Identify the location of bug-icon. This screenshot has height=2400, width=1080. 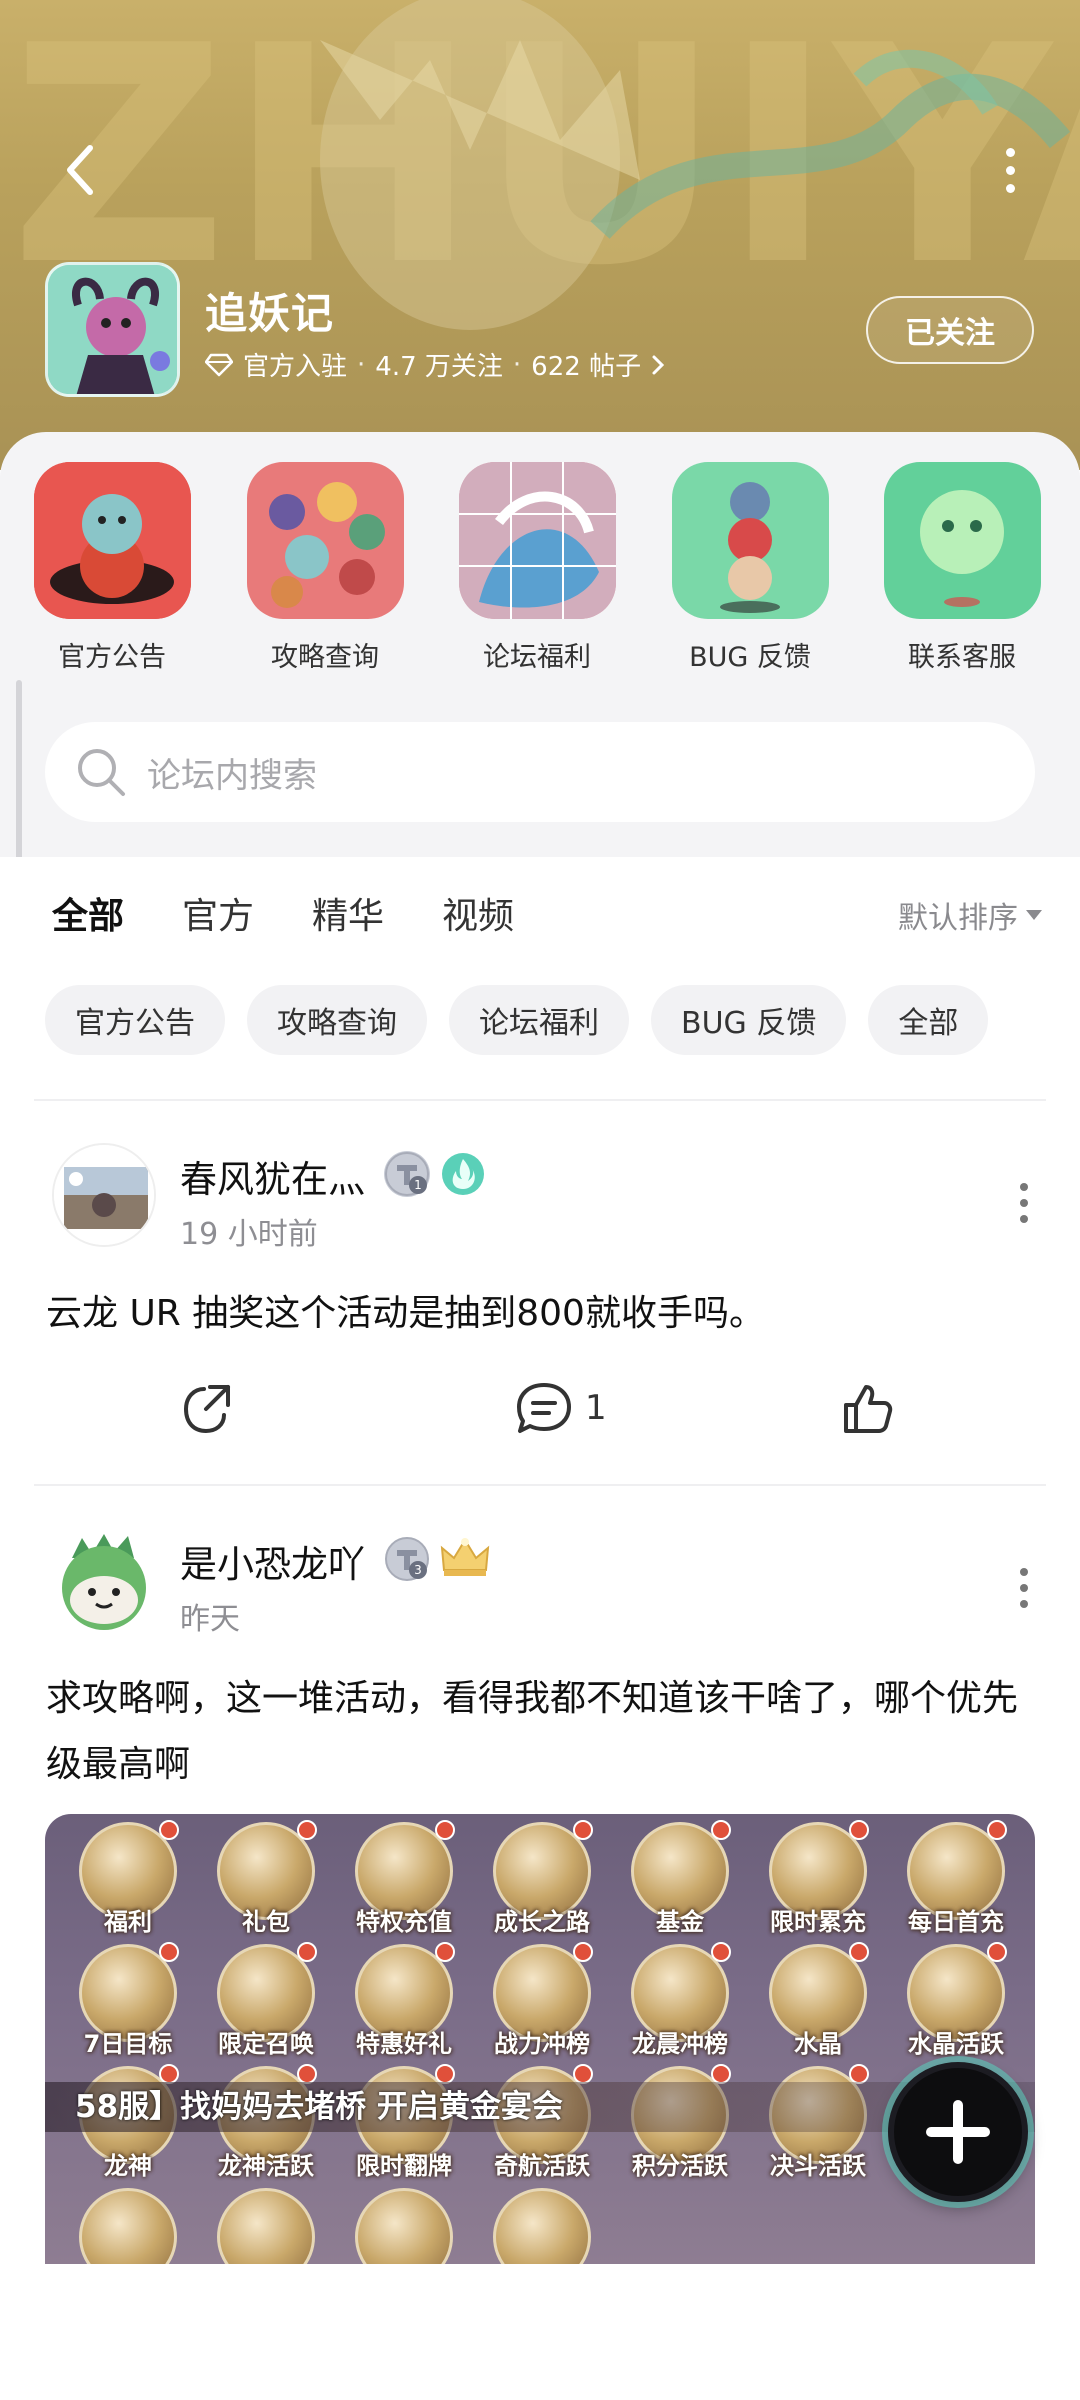
(750, 540).